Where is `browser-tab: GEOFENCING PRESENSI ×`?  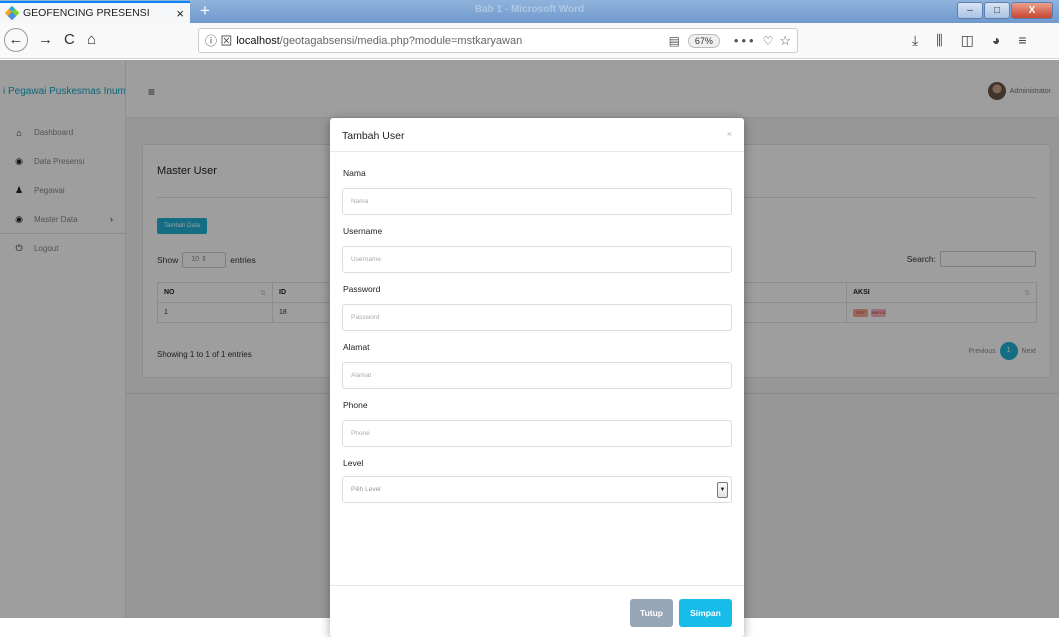
browser-tab: GEOFENCING PRESENSI × is located at coordinates (95, 12).